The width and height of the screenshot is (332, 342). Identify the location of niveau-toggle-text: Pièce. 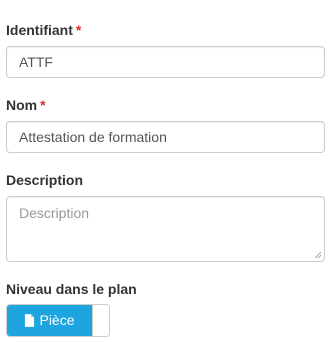
(57, 320).